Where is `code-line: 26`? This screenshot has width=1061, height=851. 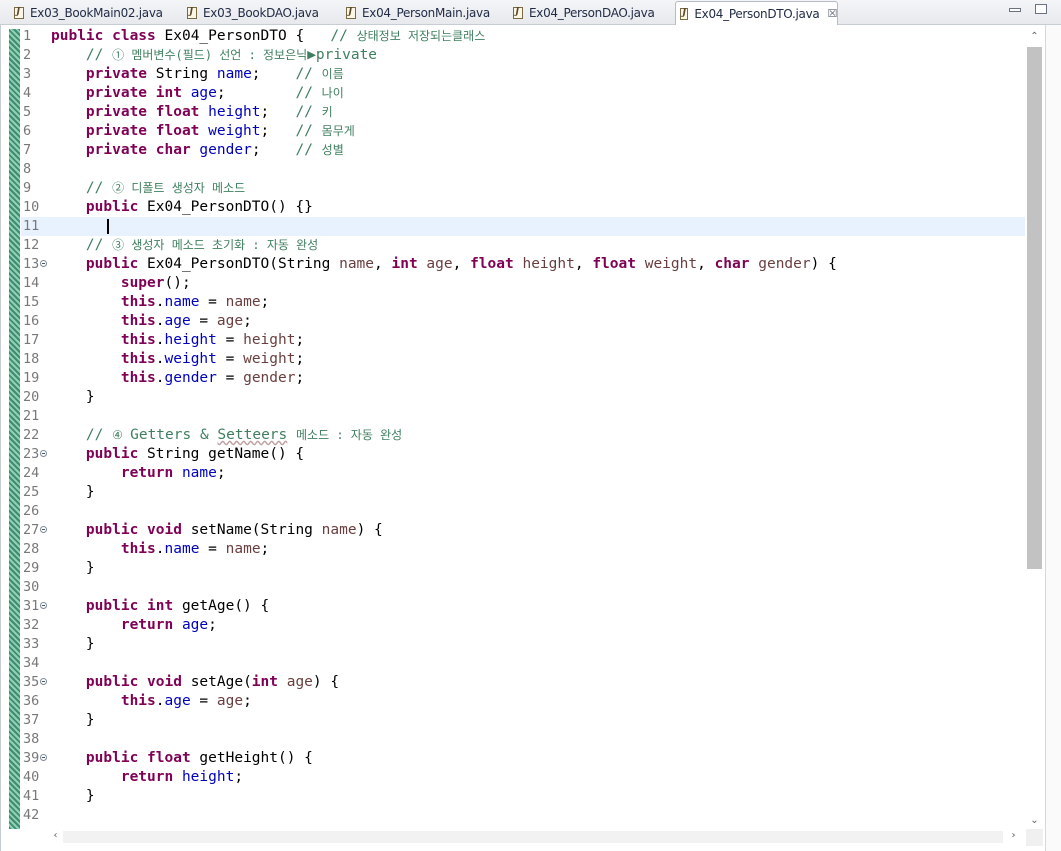
code-line: 26 is located at coordinates (523, 511).